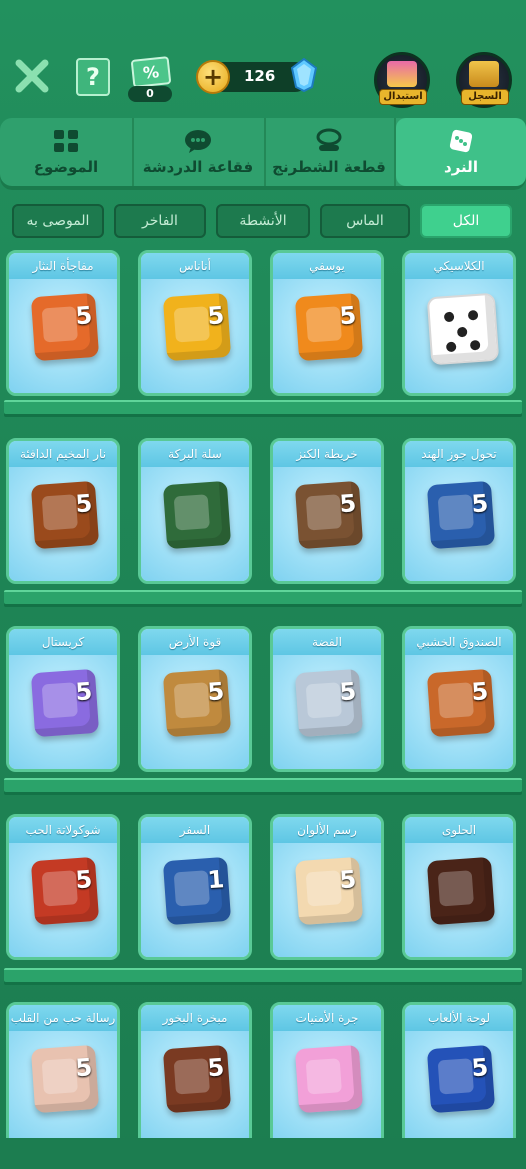  What do you see at coordinates (63, 1018) in the screenshot?
I see `dice-name: رسالة حب من القلب` at bounding box center [63, 1018].